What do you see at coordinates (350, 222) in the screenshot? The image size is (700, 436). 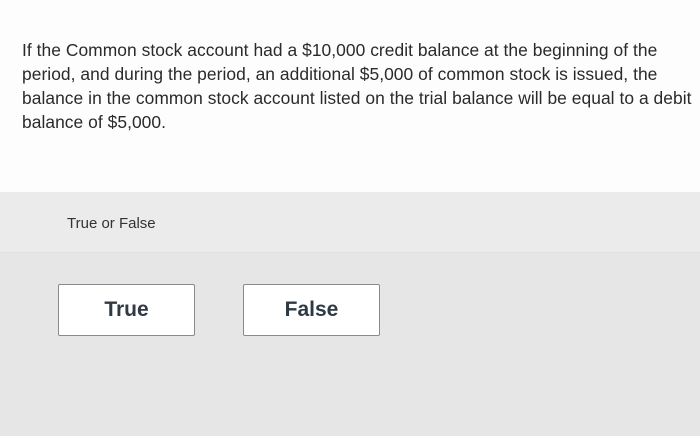 I see `prompt-row: True or False` at bounding box center [350, 222].